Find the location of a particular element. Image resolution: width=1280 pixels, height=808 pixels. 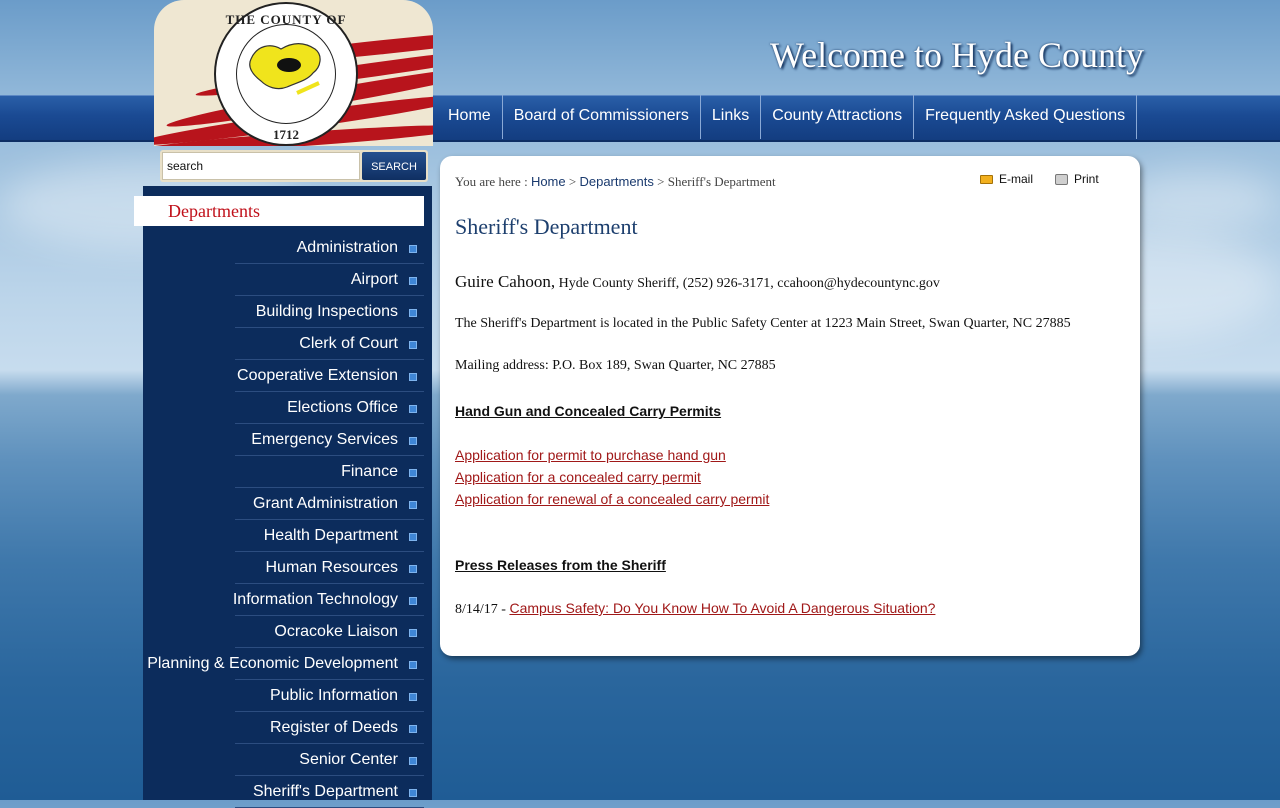

sidebar-item-administration: Administration is located at coordinates (287, 248).